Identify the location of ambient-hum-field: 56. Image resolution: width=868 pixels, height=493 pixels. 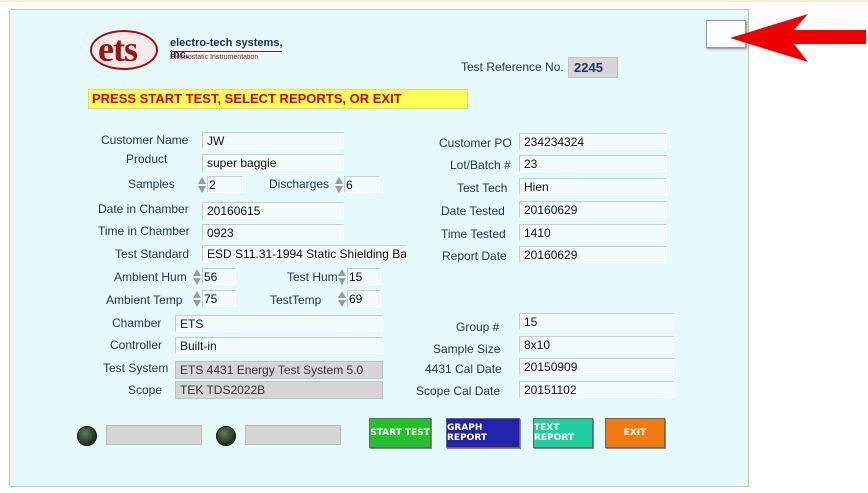
(219, 276).